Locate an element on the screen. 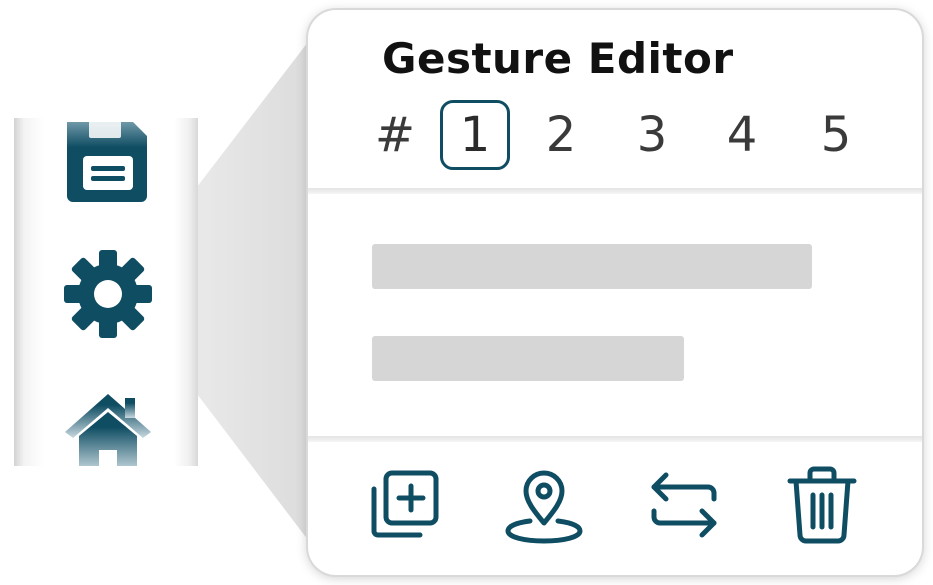 This screenshot has width=933, height=585. swap-button is located at coordinates (684, 505).